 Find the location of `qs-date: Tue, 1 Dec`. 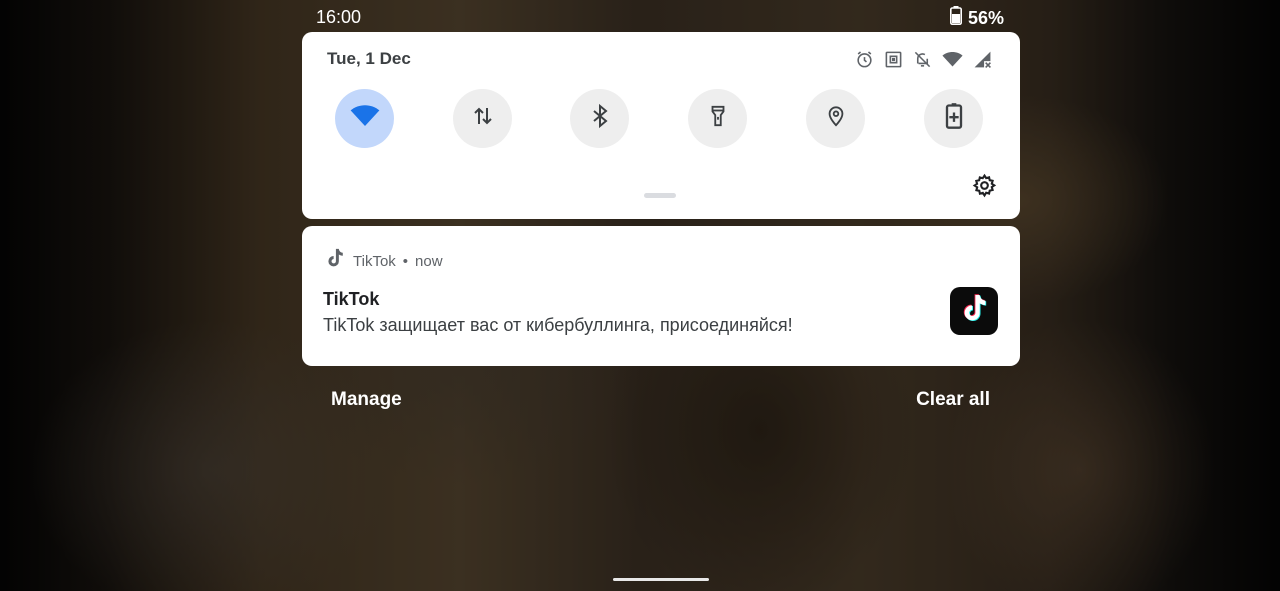

qs-date: Tue, 1 Dec is located at coordinates (369, 58).